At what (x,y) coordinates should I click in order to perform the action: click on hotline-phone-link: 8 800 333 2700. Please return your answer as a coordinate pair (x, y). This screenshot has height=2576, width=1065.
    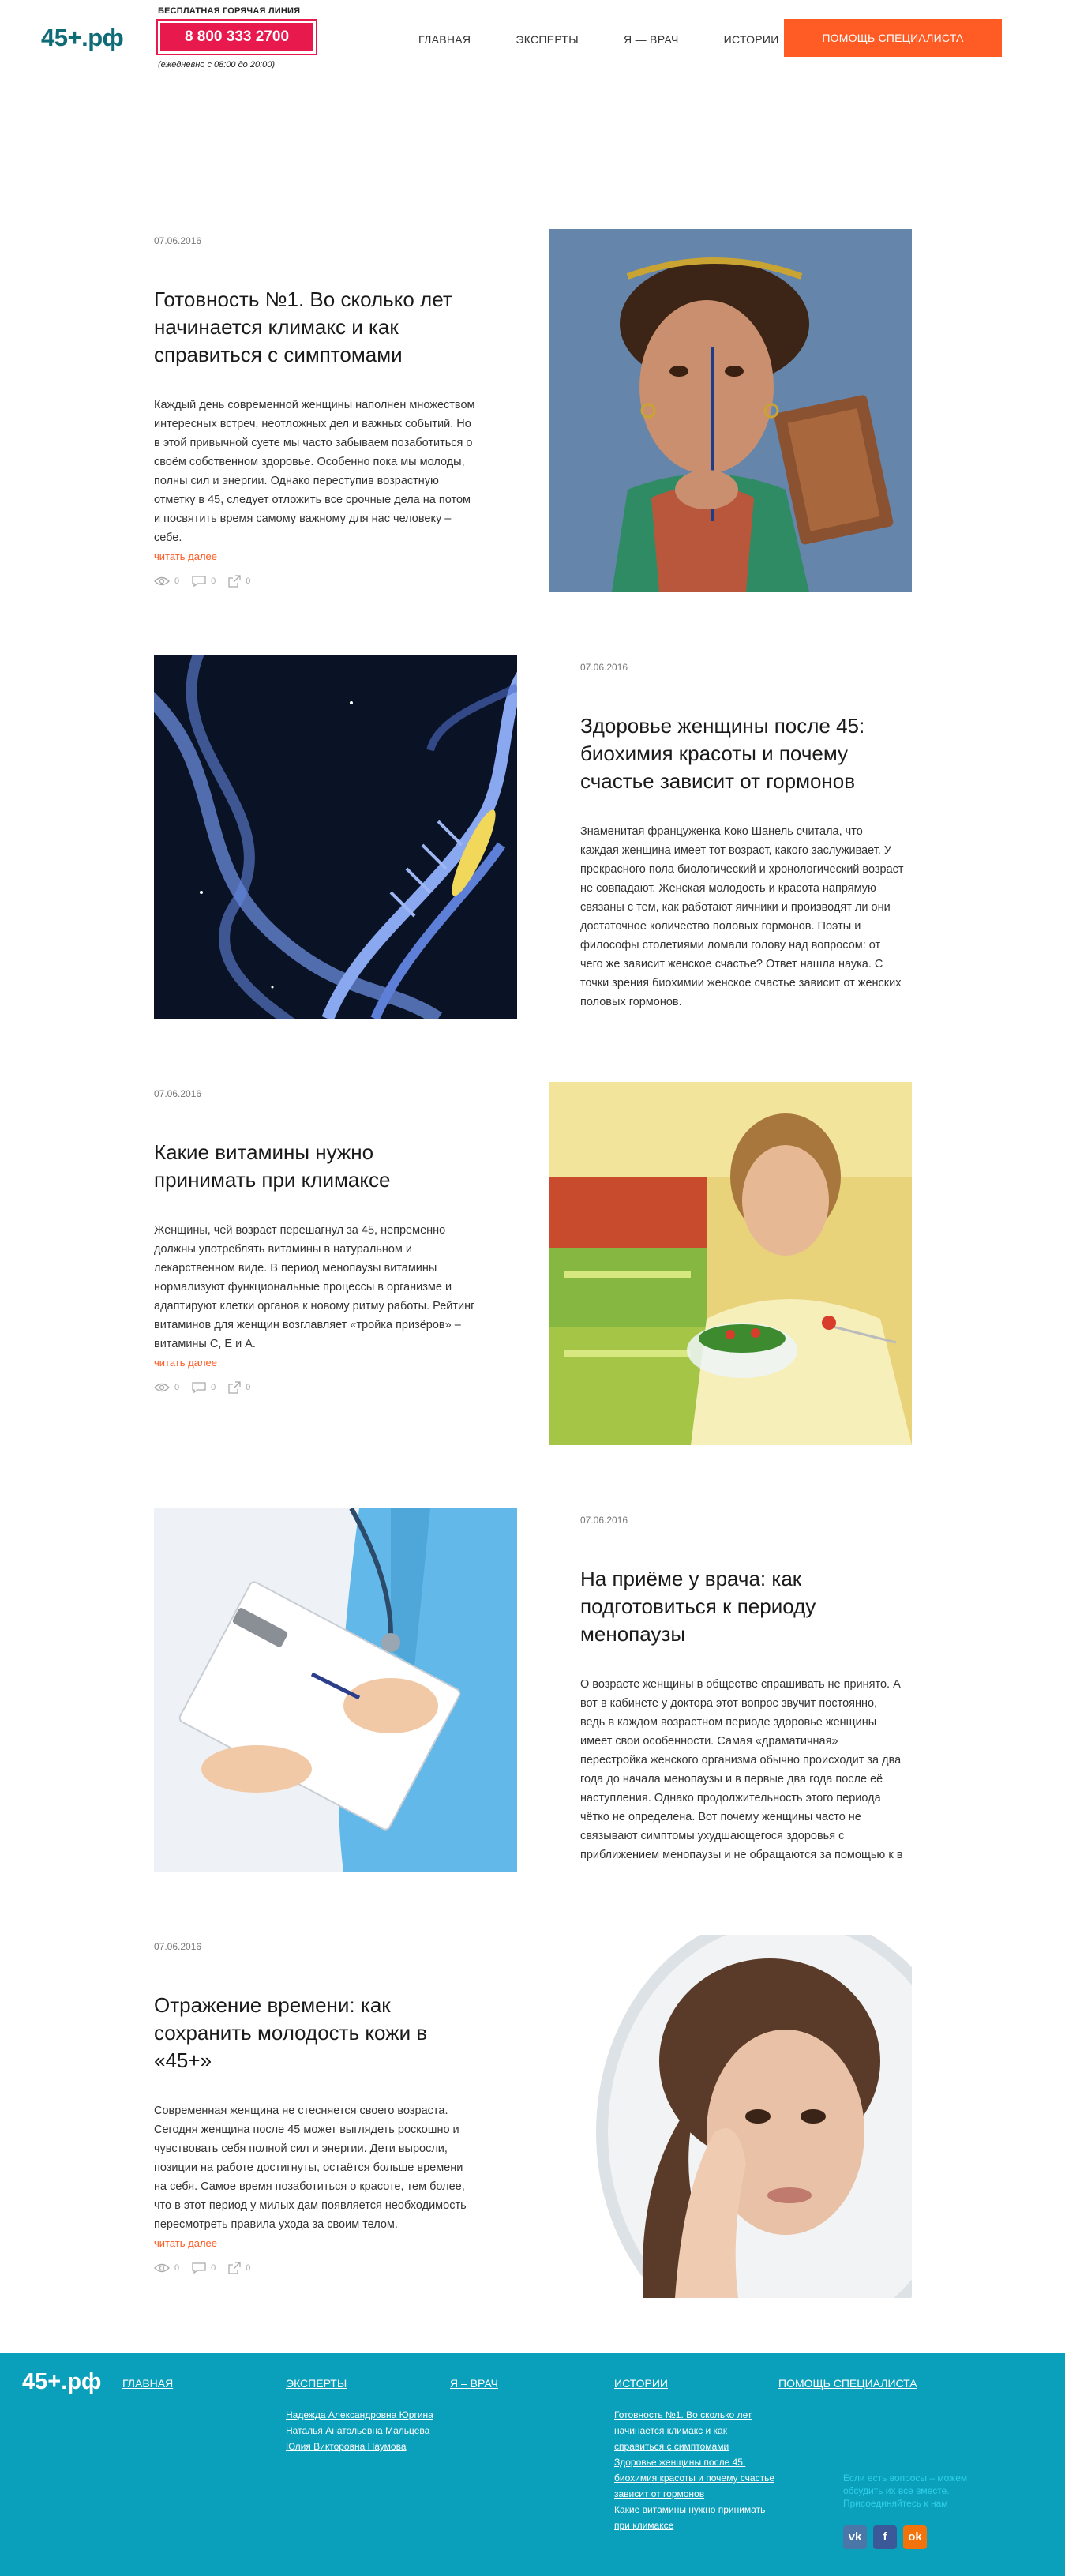
    Looking at the image, I should click on (236, 37).